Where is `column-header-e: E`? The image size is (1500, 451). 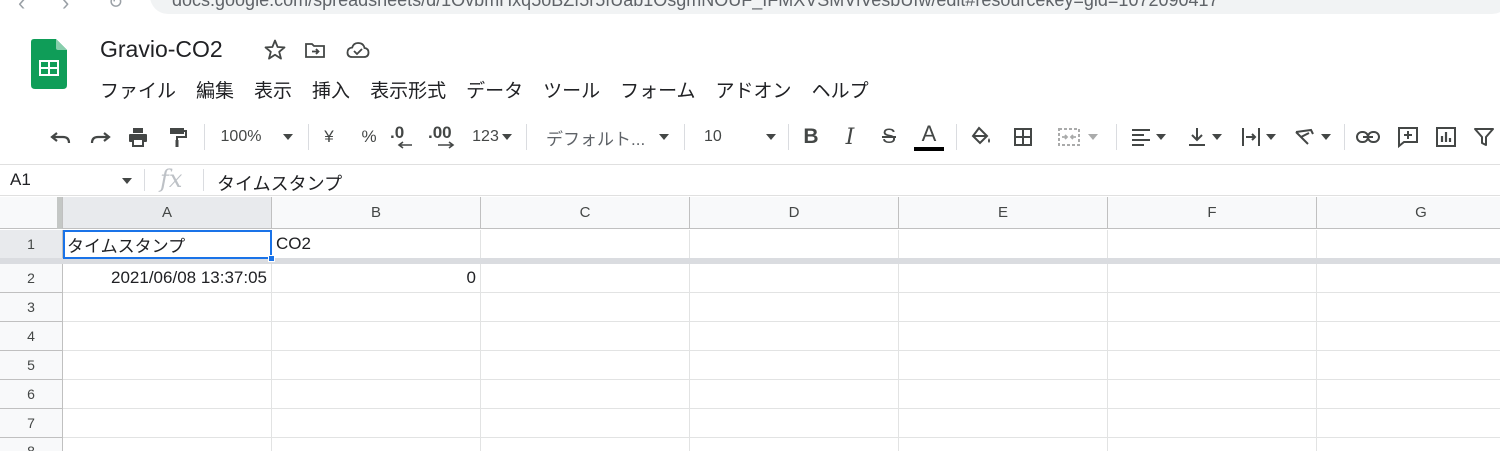
column-header-e: E is located at coordinates (1003, 213).